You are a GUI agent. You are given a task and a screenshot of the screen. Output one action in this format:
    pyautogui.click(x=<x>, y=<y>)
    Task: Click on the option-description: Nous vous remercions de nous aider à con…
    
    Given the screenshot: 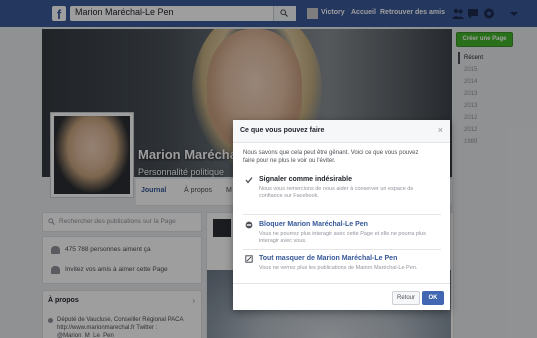 What is the action you would take?
    pyautogui.click(x=336, y=192)
    